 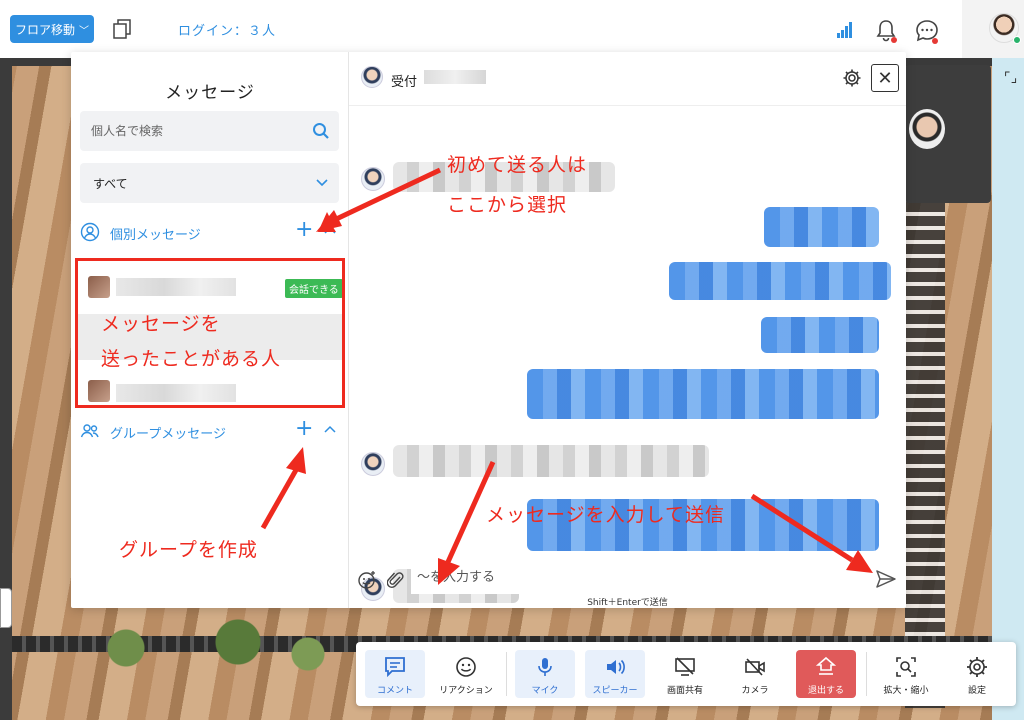 What do you see at coordinates (395, 667) in the screenshot?
I see `comment-icon` at bounding box center [395, 667].